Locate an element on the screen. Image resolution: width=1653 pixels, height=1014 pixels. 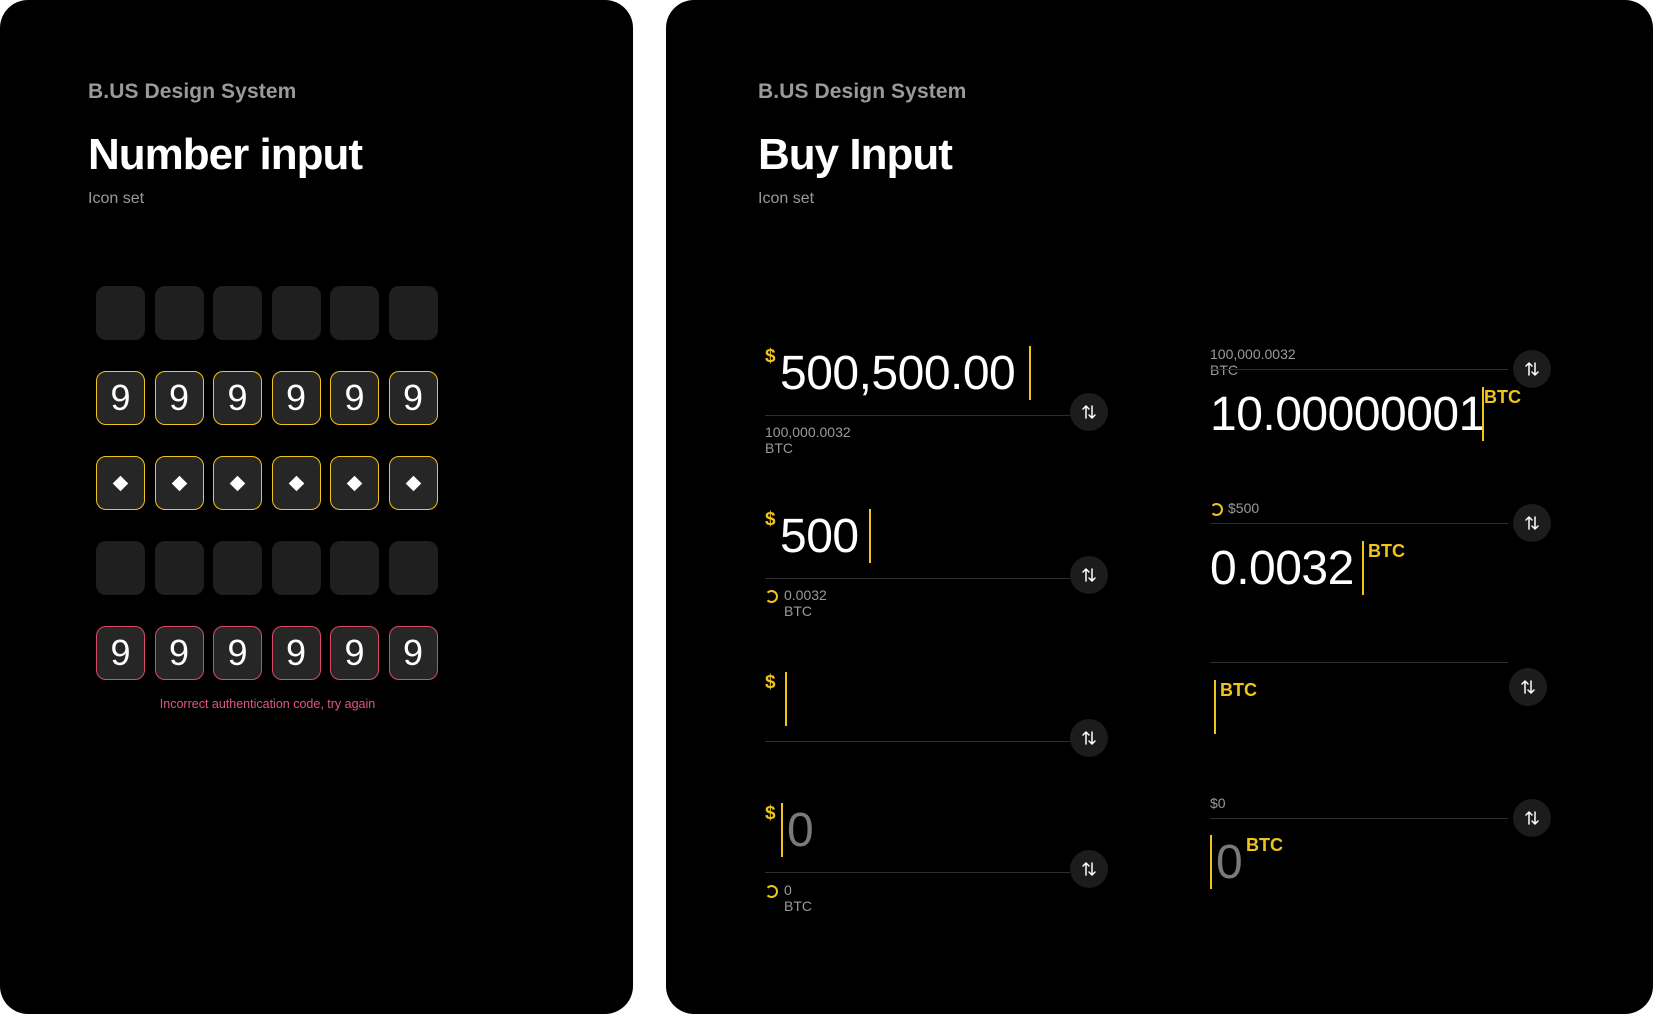
brand-label: B.US Design System is located at coordinates (862, 91).